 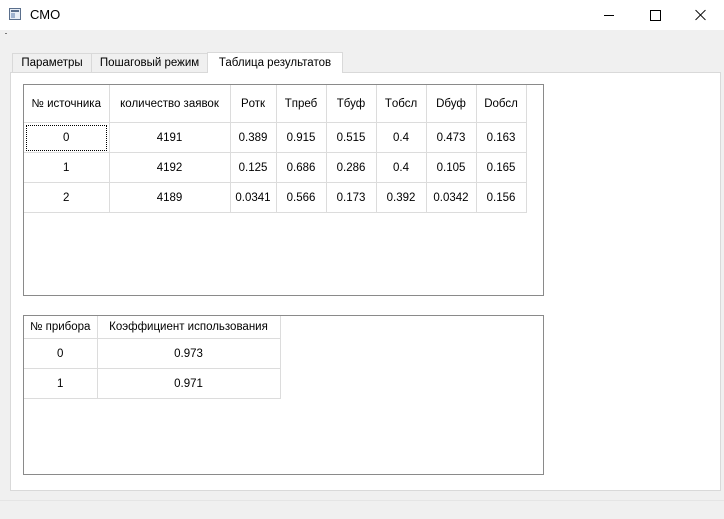 I want to click on maximize-icon, so click(x=655, y=15).